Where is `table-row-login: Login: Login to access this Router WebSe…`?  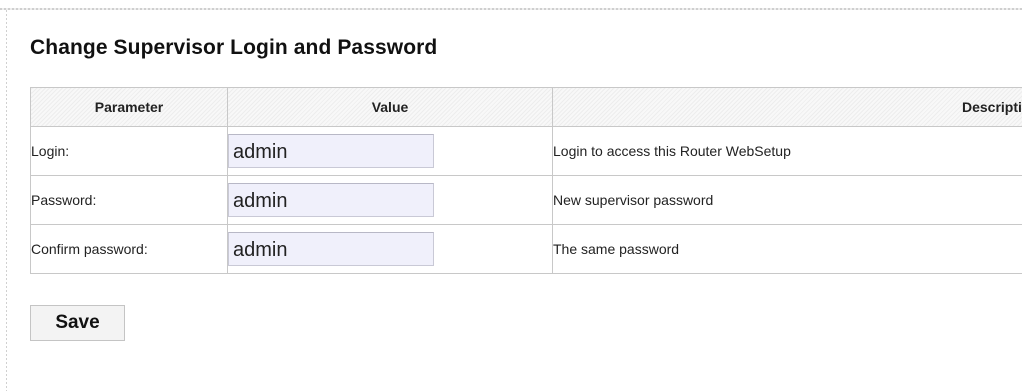
table-row-login: Login: Login to access this Router WebSe… is located at coordinates (526, 151).